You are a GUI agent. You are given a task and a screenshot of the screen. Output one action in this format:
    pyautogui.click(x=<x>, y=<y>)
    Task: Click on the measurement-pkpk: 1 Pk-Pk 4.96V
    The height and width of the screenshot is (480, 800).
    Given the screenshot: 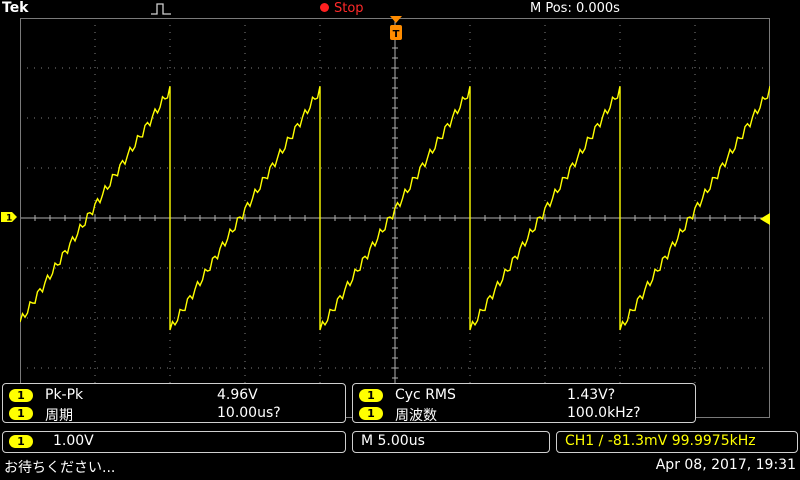 What is the action you would take?
    pyautogui.click(x=174, y=396)
    